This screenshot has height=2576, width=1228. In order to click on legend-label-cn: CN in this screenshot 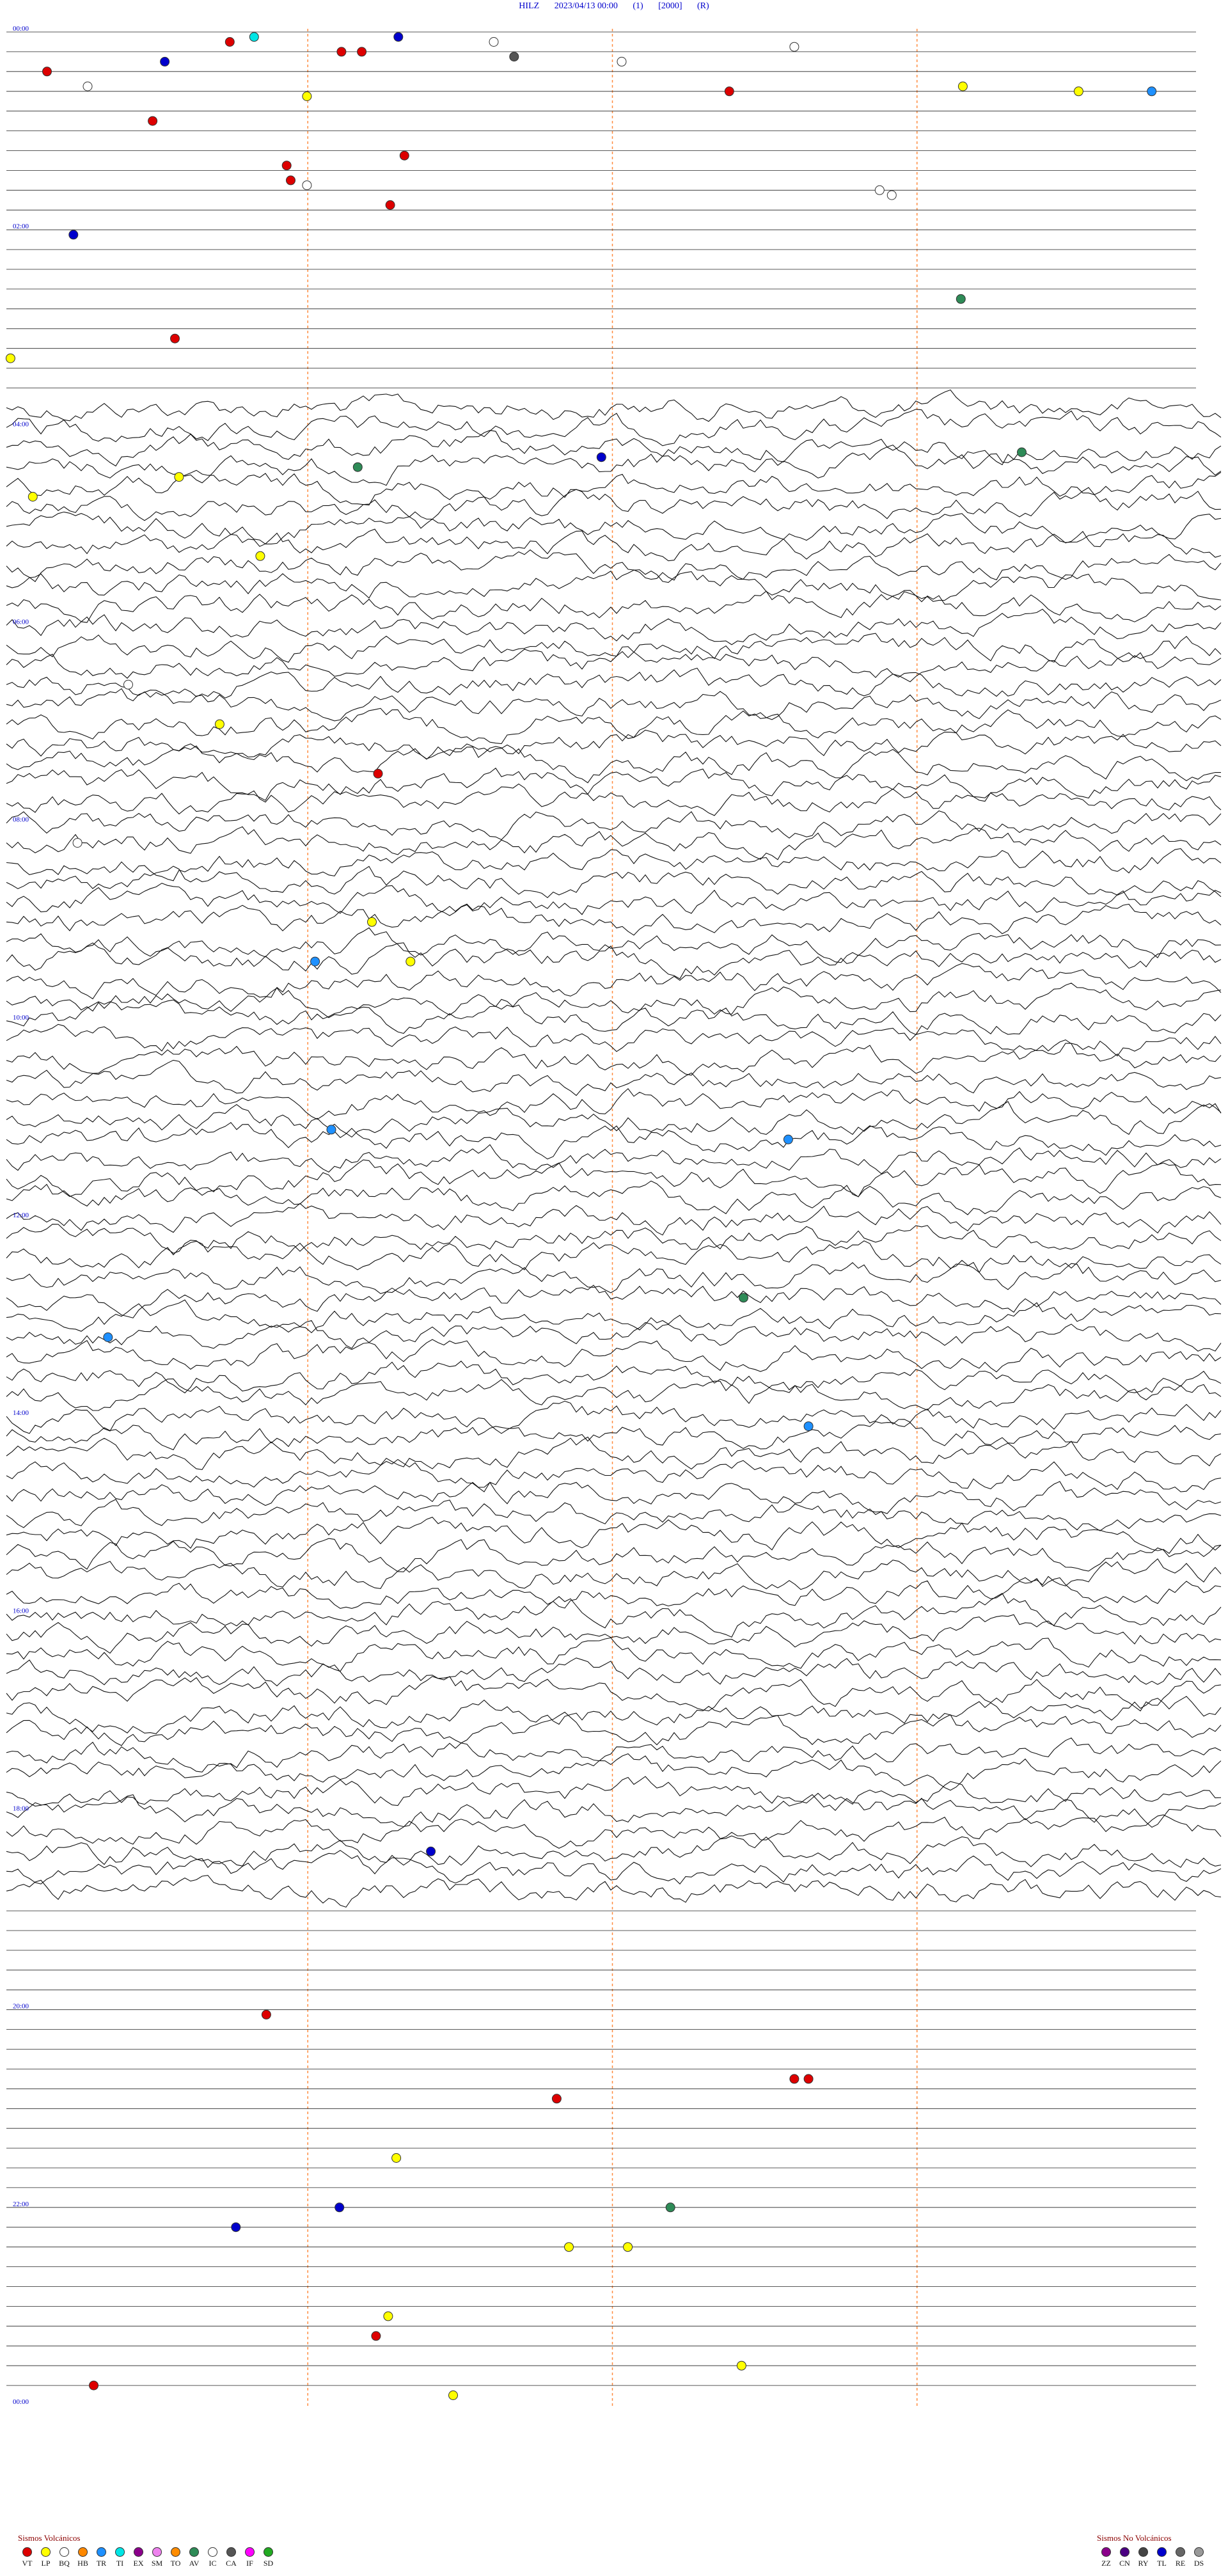, I will do `click(1124, 2563)`.